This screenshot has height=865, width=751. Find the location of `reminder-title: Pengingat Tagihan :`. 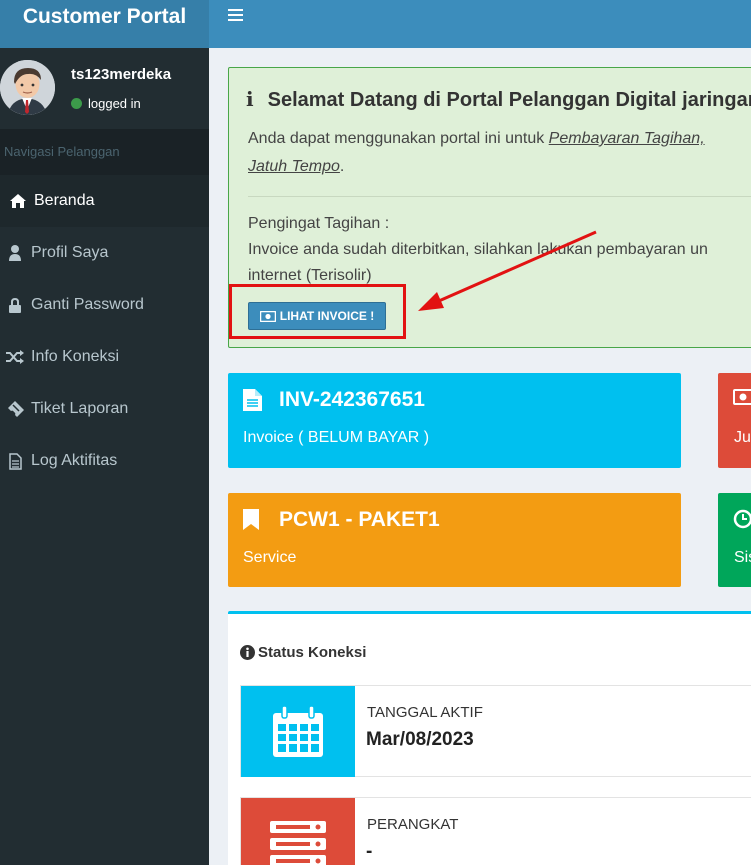

reminder-title: Pengingat Tagihan : is located at coordinates (319, 223).